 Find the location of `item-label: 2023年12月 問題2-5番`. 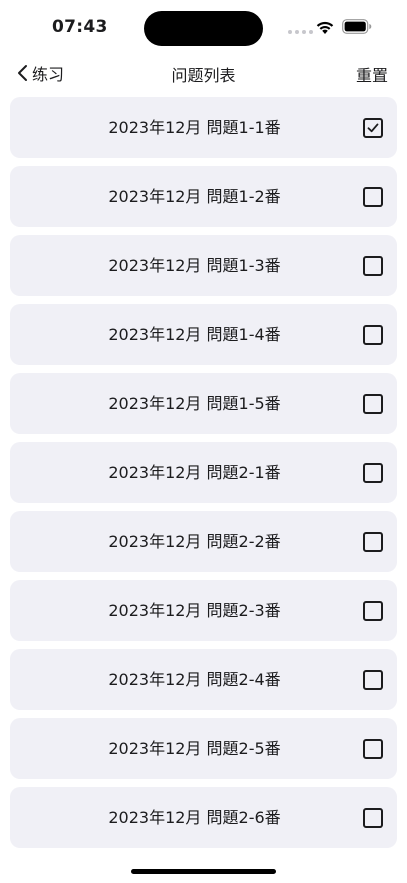

item-label: 2023年12月 問題2-5番 is located at coordinates (194, 748).